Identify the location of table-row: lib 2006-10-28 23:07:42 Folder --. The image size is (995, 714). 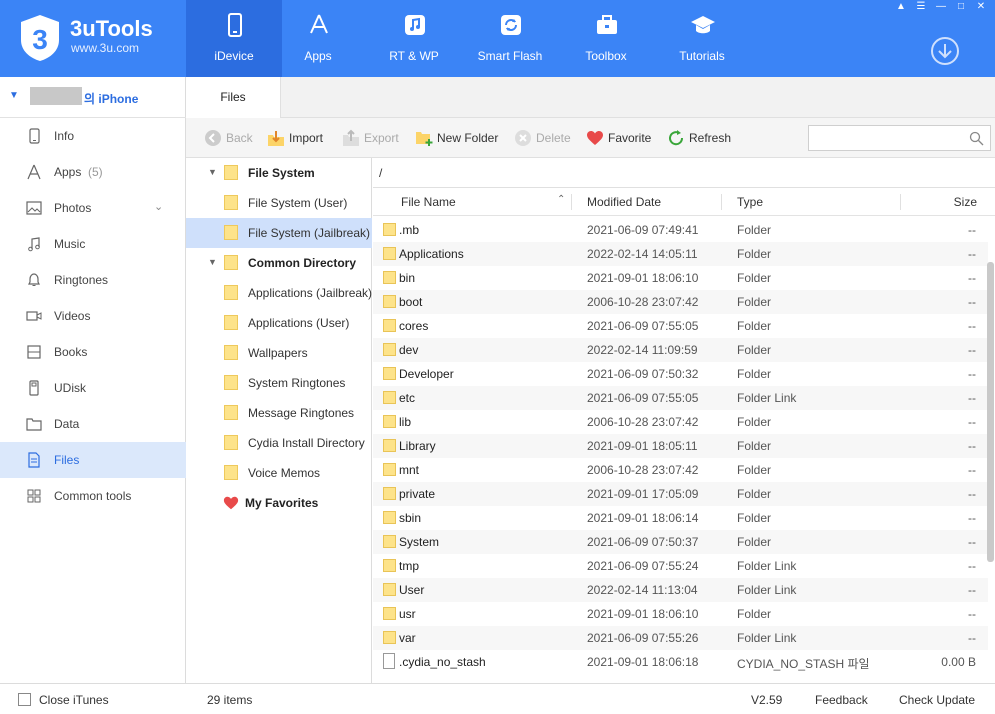
(680, 422).